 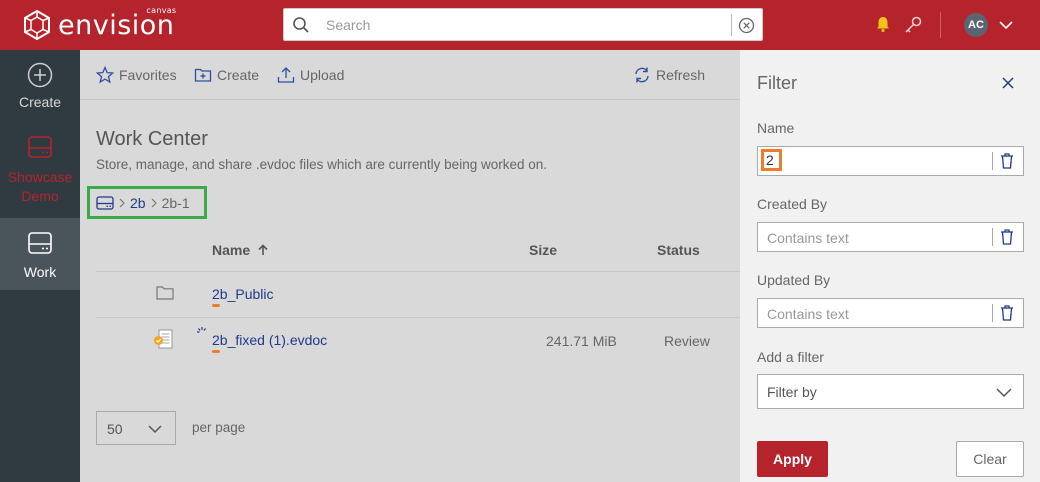 What do you see at coordinates (40, 272) in the screenshot?
I see `nav-label-work: Work` at bounding box center [40, 272].